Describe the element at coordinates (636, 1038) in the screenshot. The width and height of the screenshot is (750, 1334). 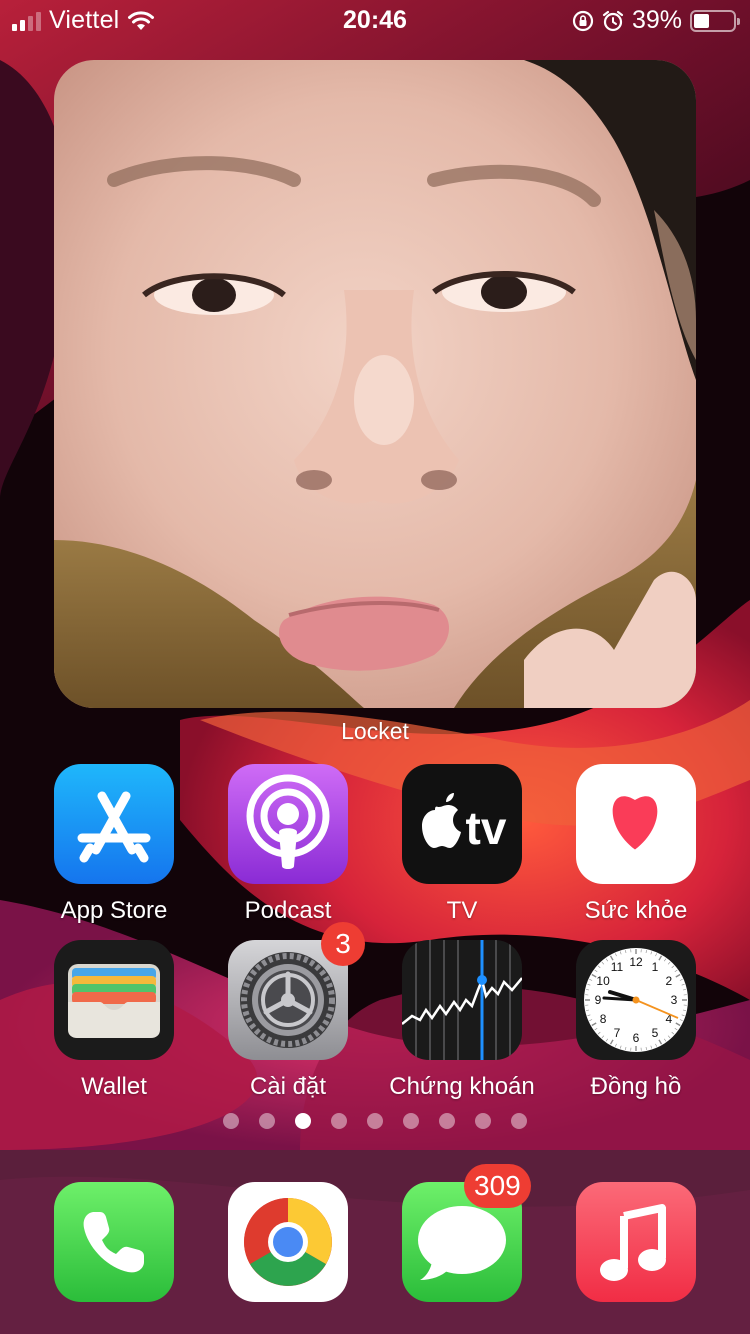
I see `clock-number: 6` at that location.